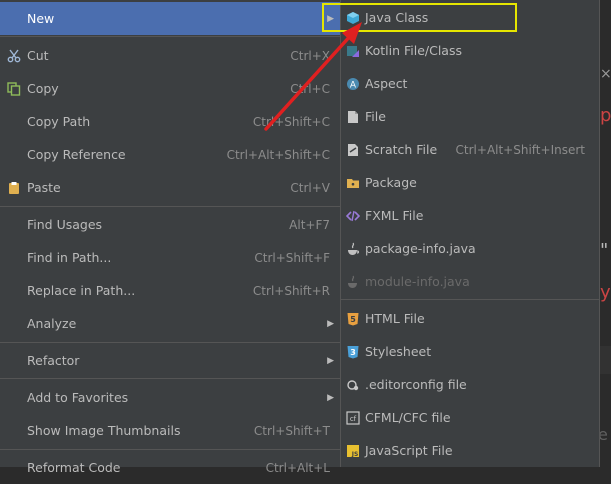  What do you see at coordinates (170, 397) in the screenshot?
I see `menu-item-add-to-favorites: Add to Favorites ▶` at bounding box center [170, 397].